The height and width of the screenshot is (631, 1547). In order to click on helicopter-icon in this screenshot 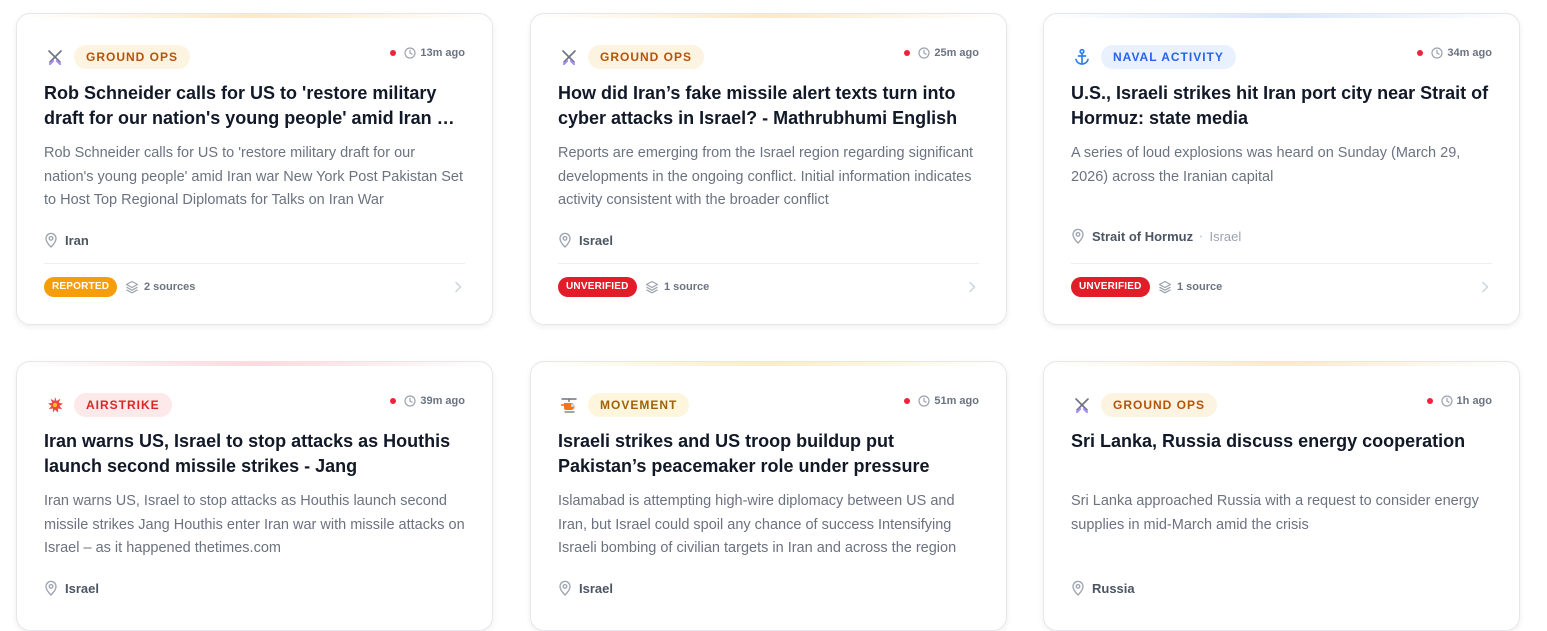, I will do `click(569, 405)`.